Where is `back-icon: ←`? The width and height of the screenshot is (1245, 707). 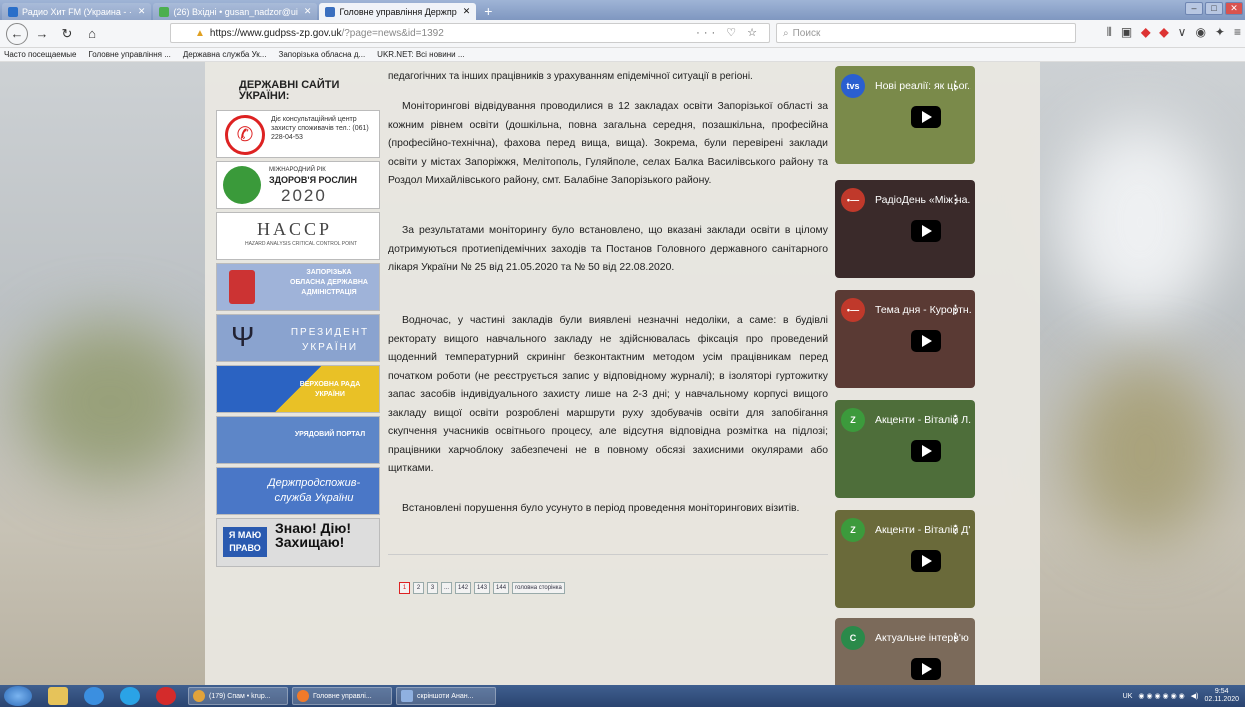 back-icon: ← is located at coordinates (17, 33).